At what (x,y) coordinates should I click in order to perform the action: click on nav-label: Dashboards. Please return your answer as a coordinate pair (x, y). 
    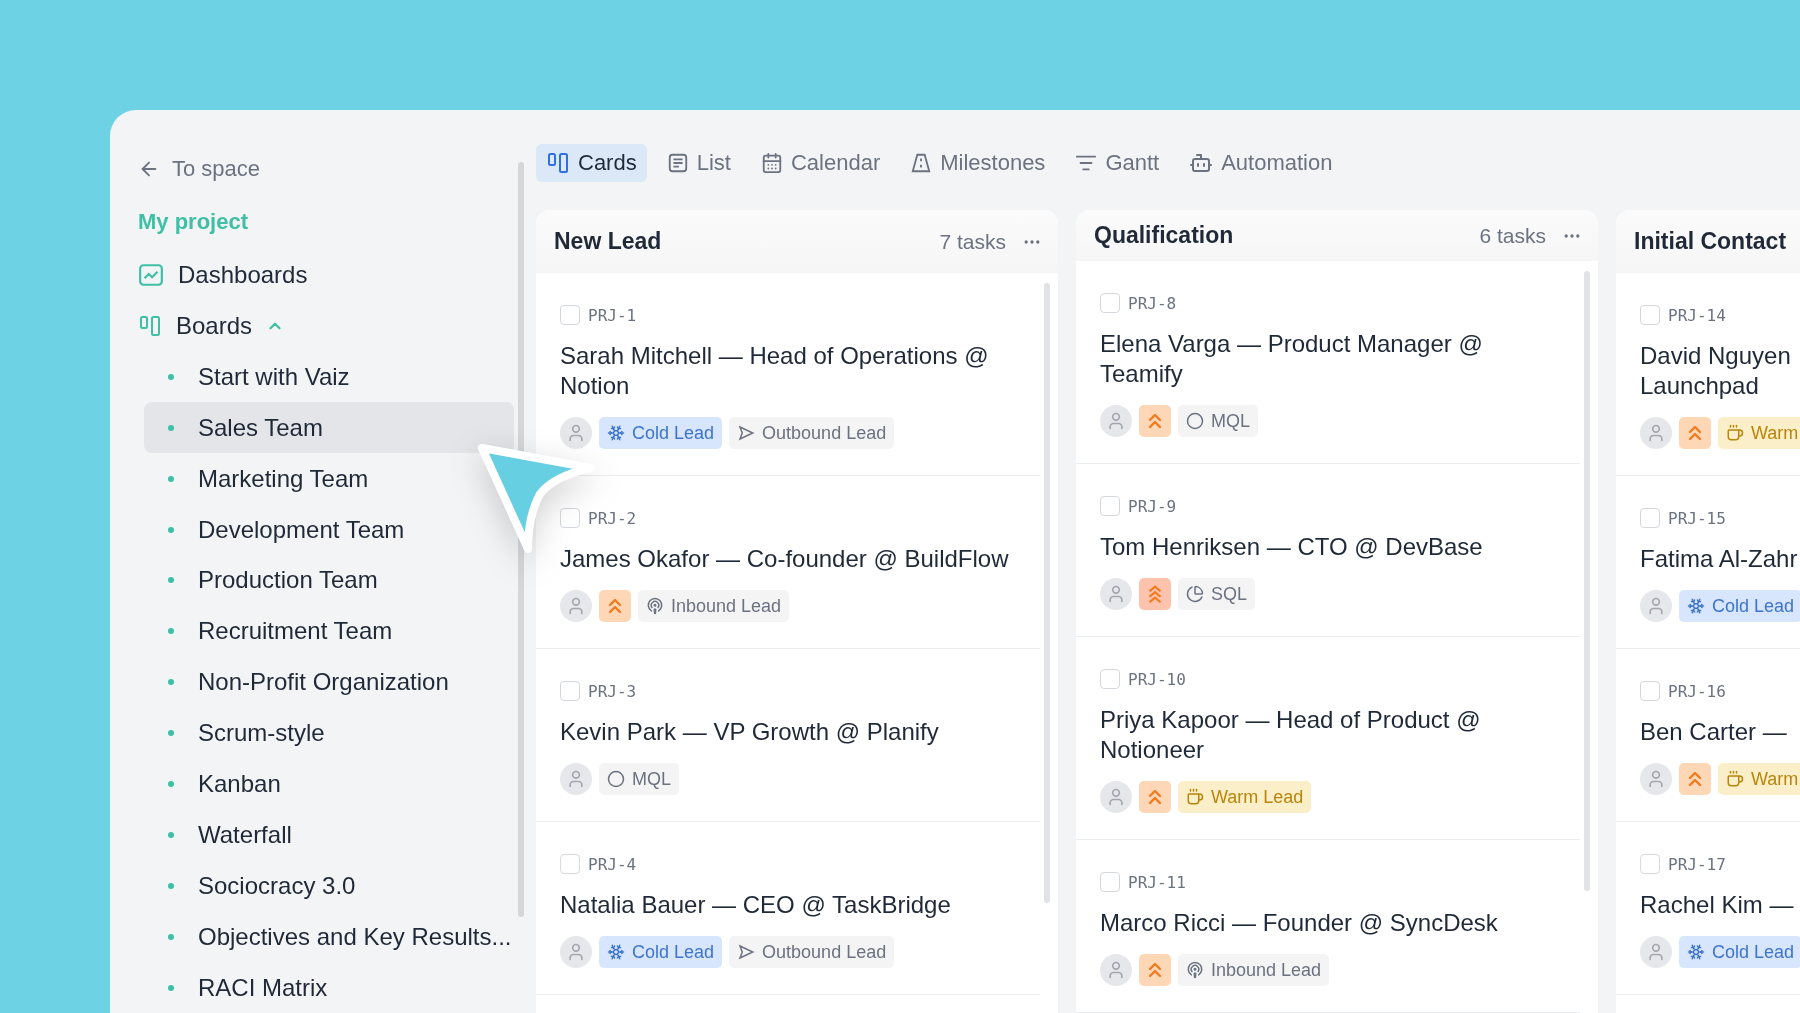
    Looking at the image, I should click on (243, 275).